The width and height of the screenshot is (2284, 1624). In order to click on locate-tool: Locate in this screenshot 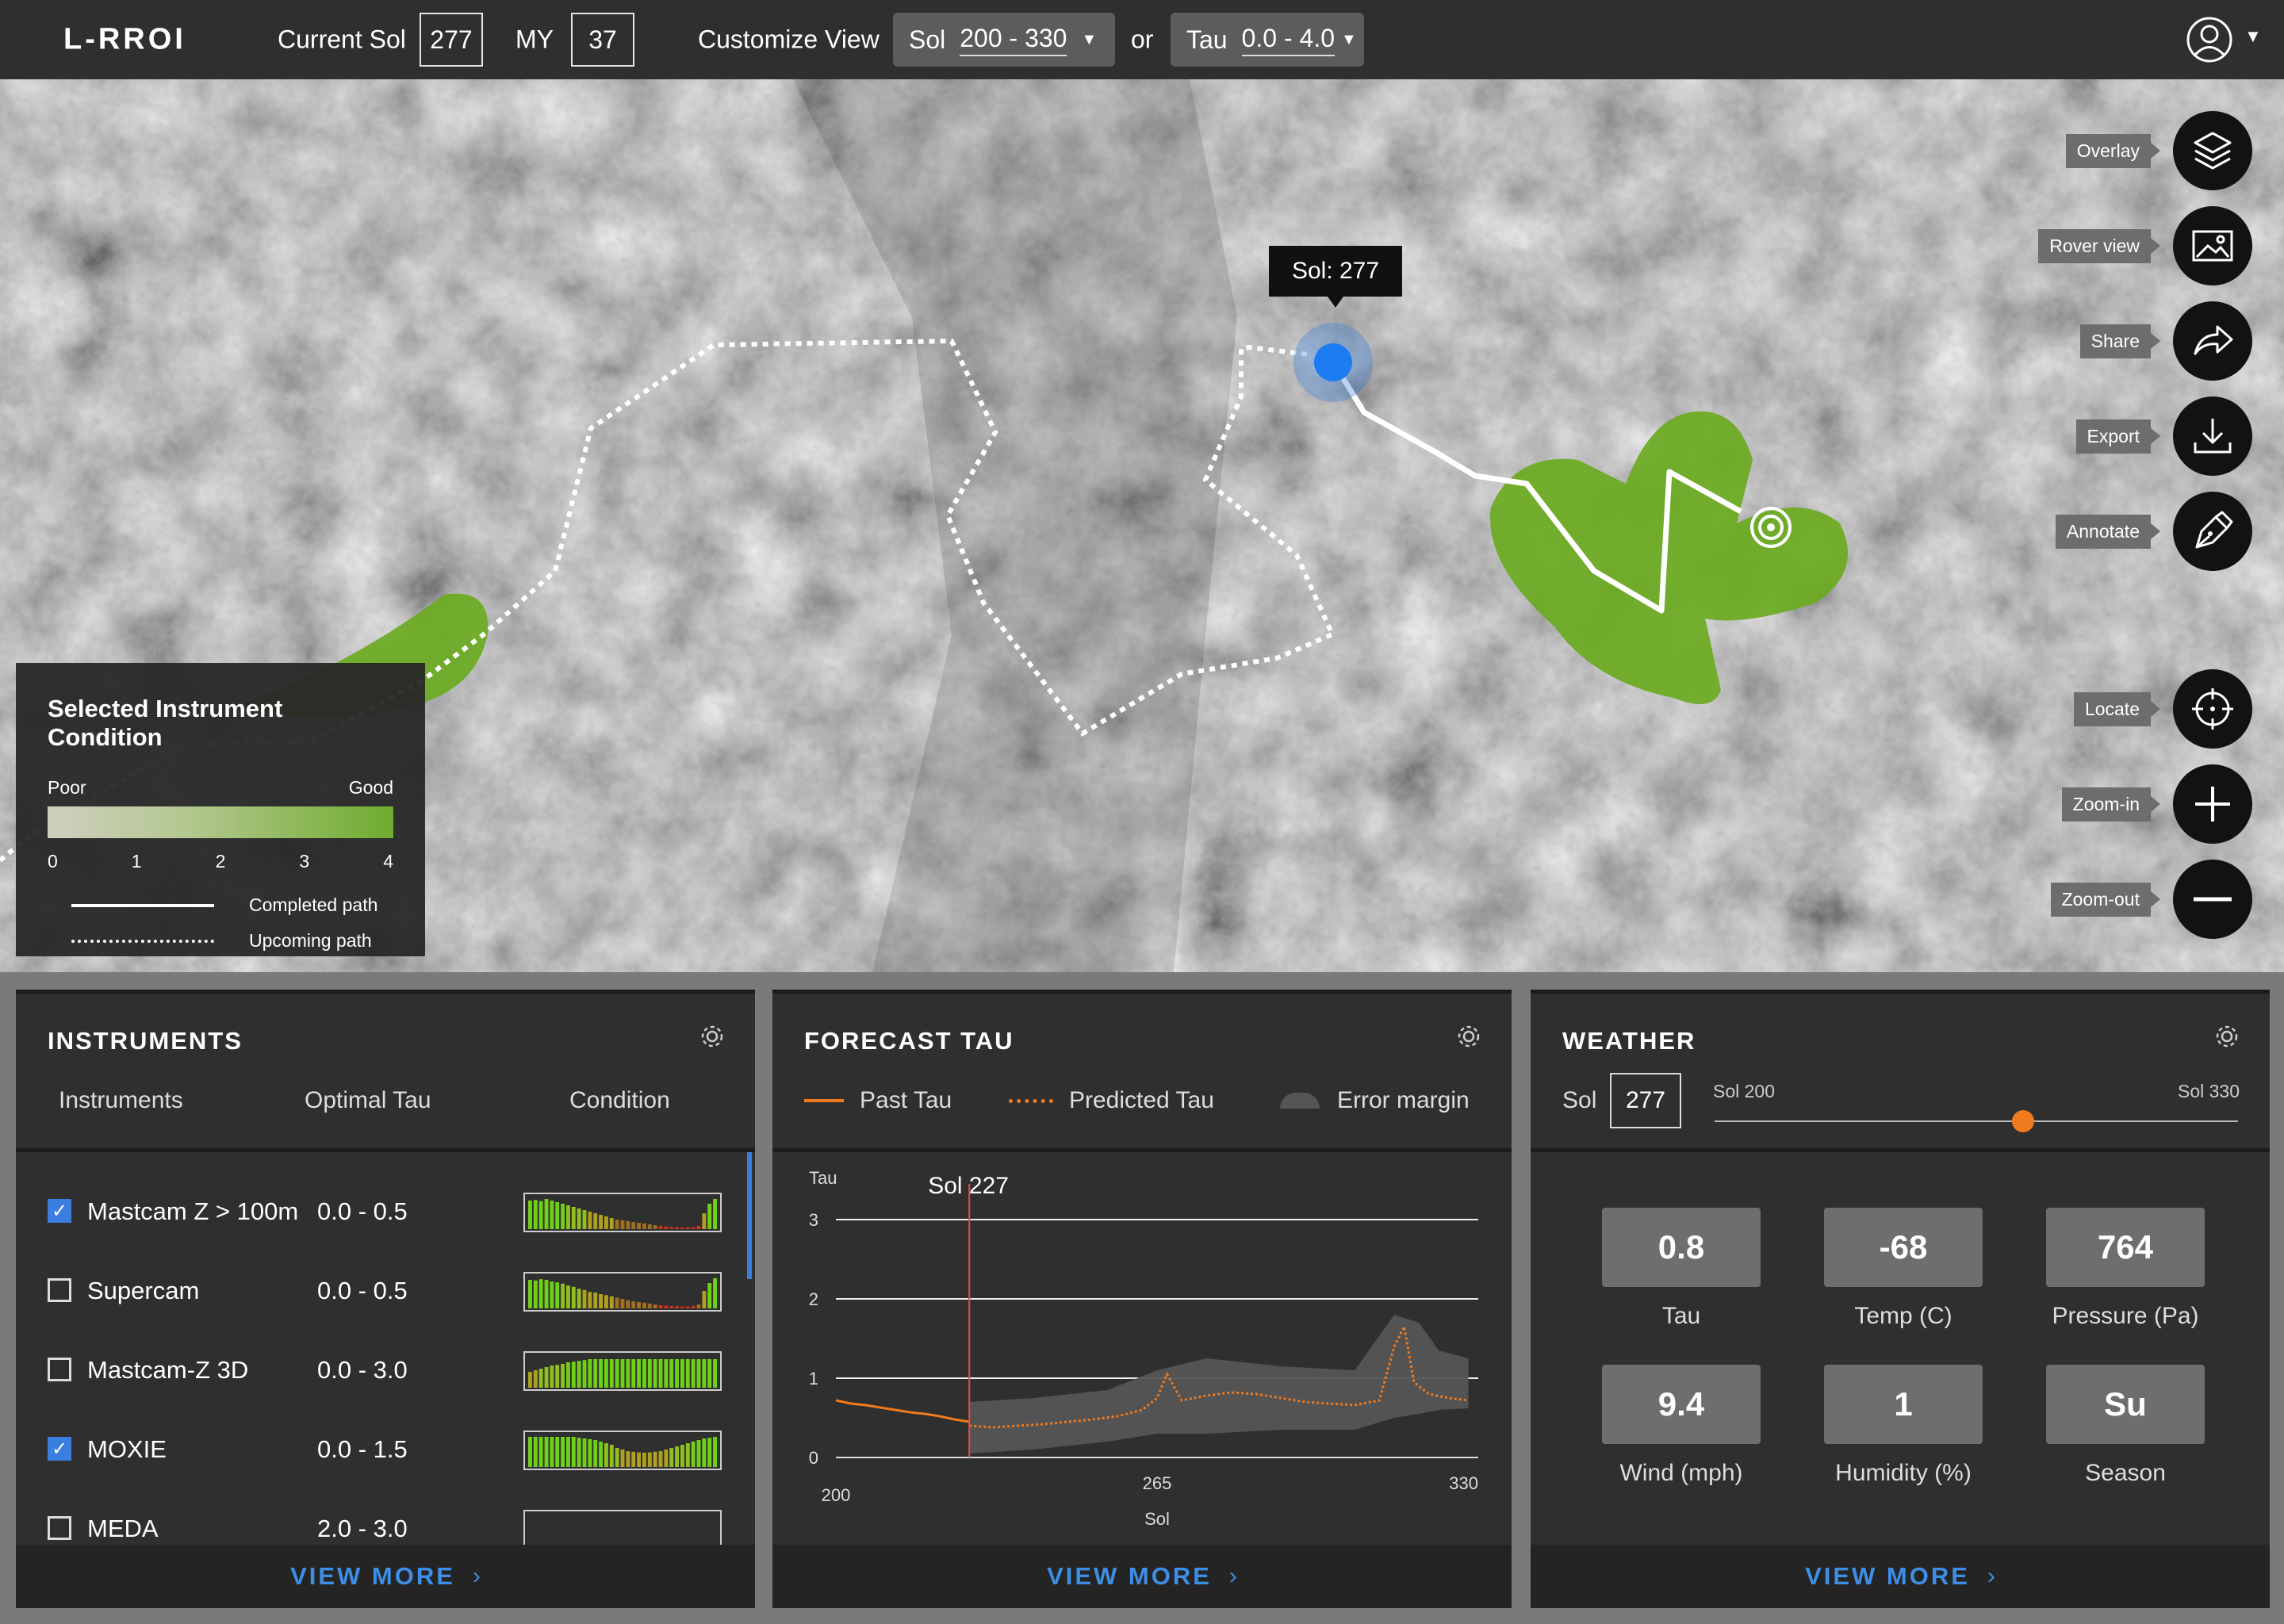, I will do `click(2162, 709)`.